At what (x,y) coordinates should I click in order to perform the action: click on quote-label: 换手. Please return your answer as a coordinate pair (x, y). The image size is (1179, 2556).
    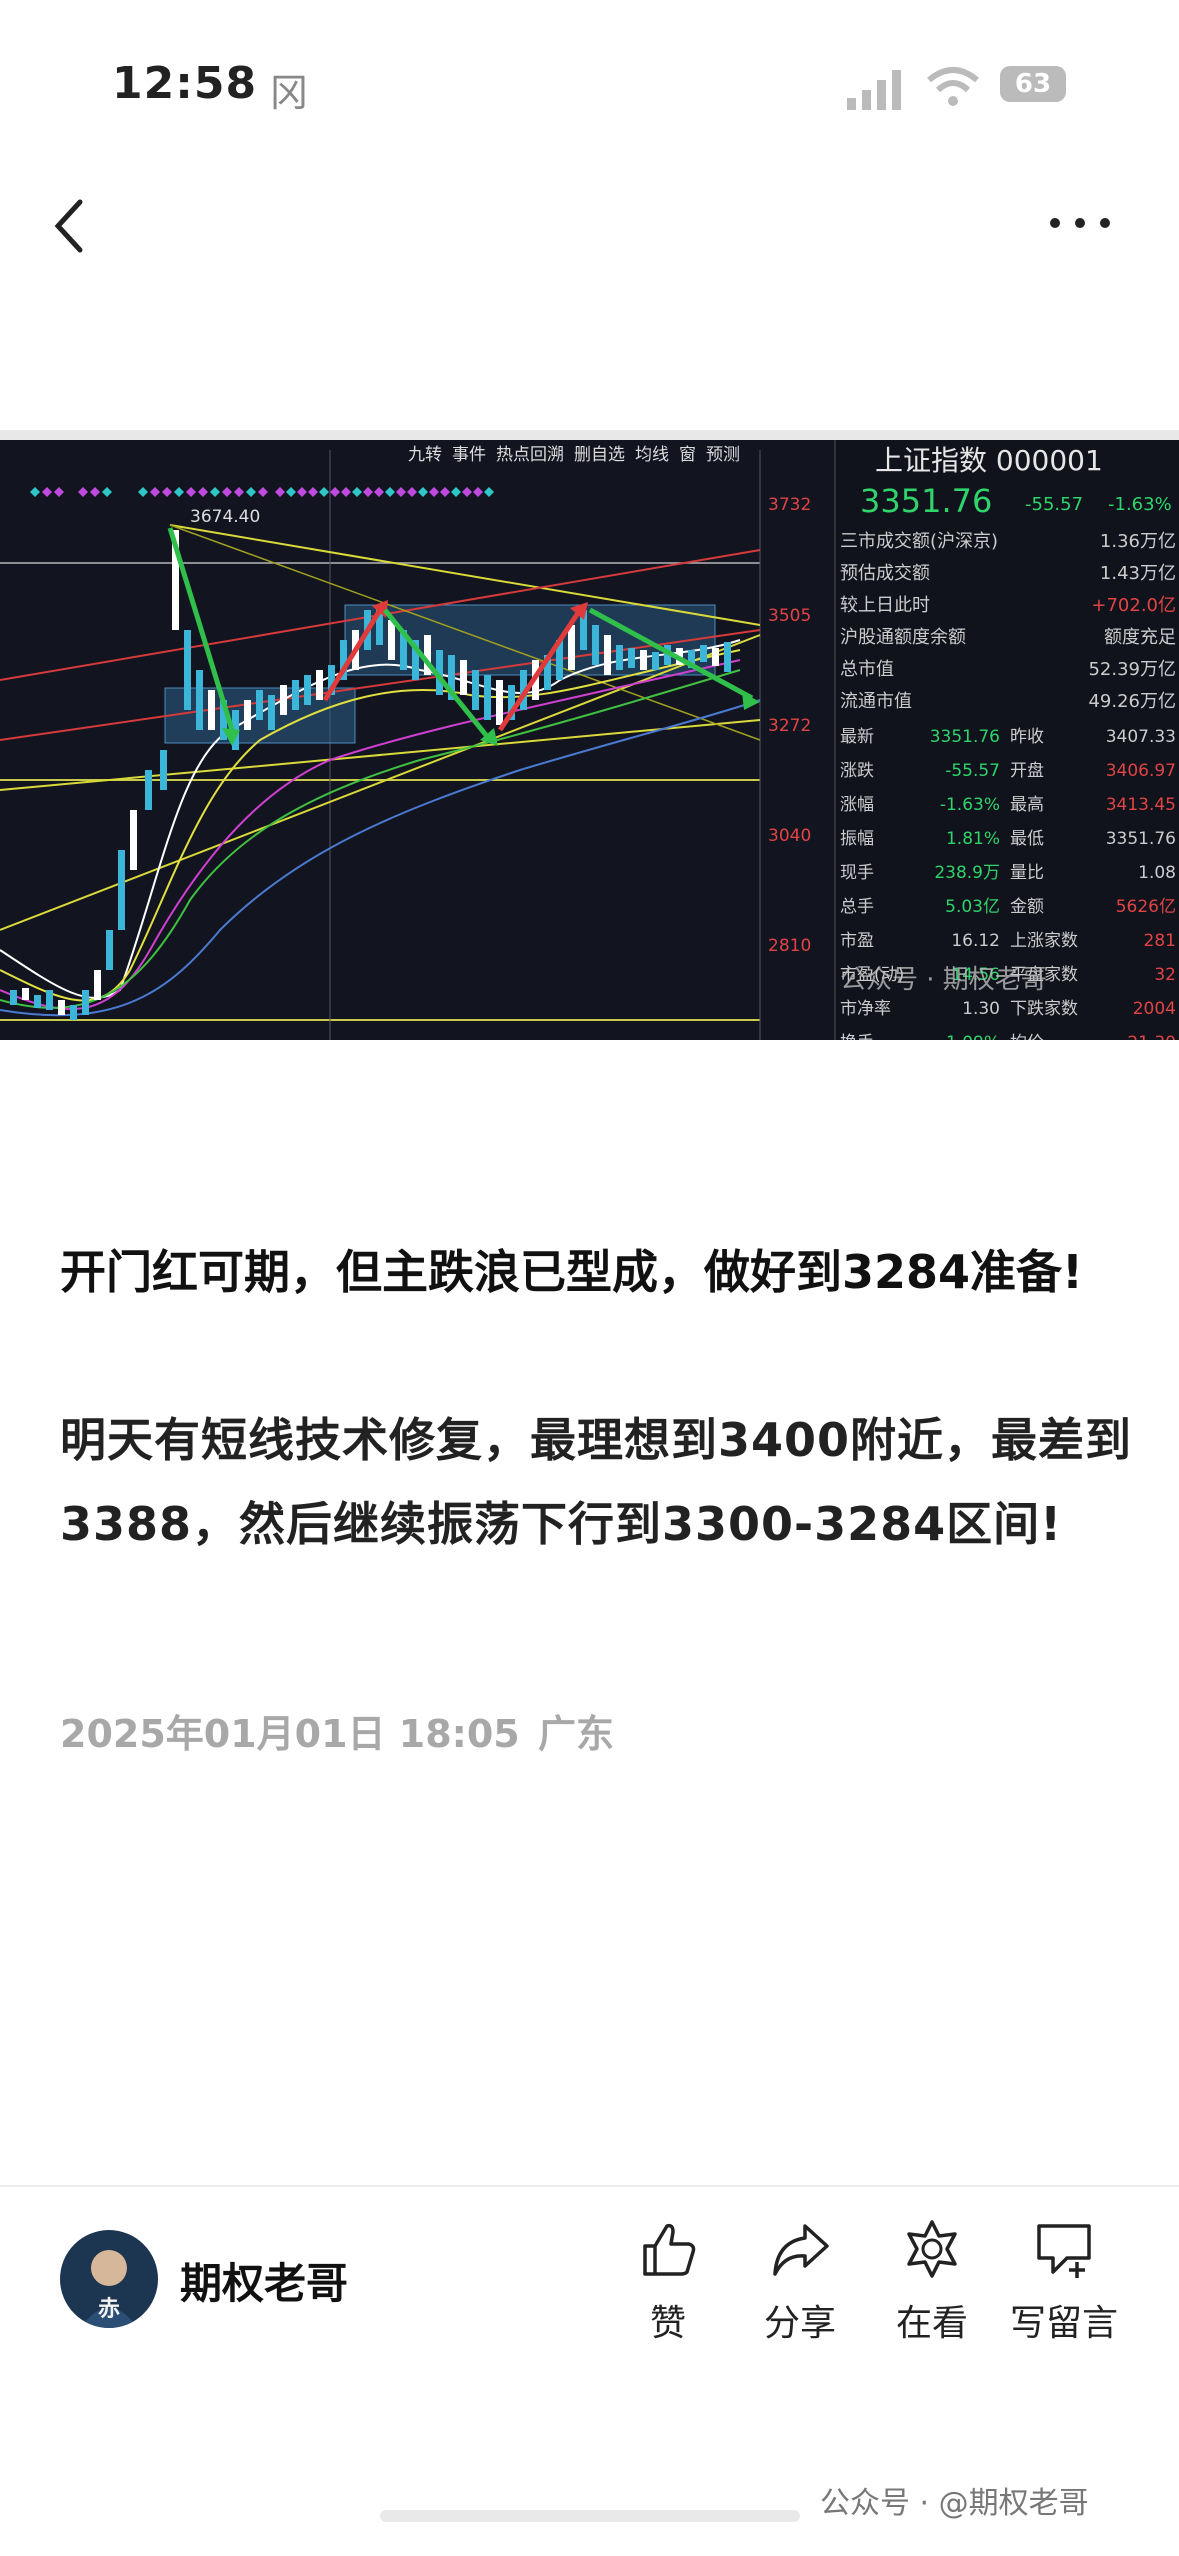
    Looking at the image, I should click on (857, 1036).